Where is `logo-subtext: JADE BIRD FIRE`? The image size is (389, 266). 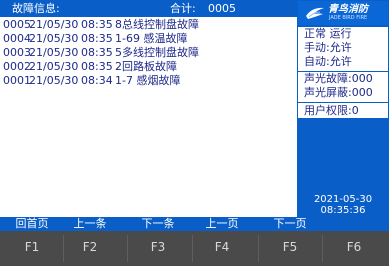 logo-subtext: JADE BIRD FIRE is located at coordinates (348, 18).